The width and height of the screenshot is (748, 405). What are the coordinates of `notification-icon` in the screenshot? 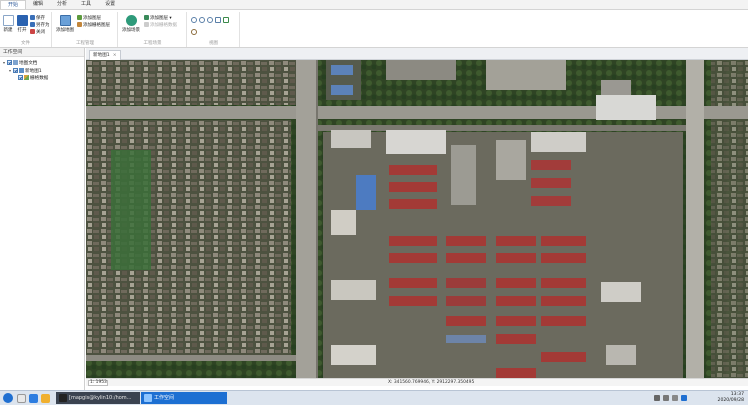 It's located at (684, 398).